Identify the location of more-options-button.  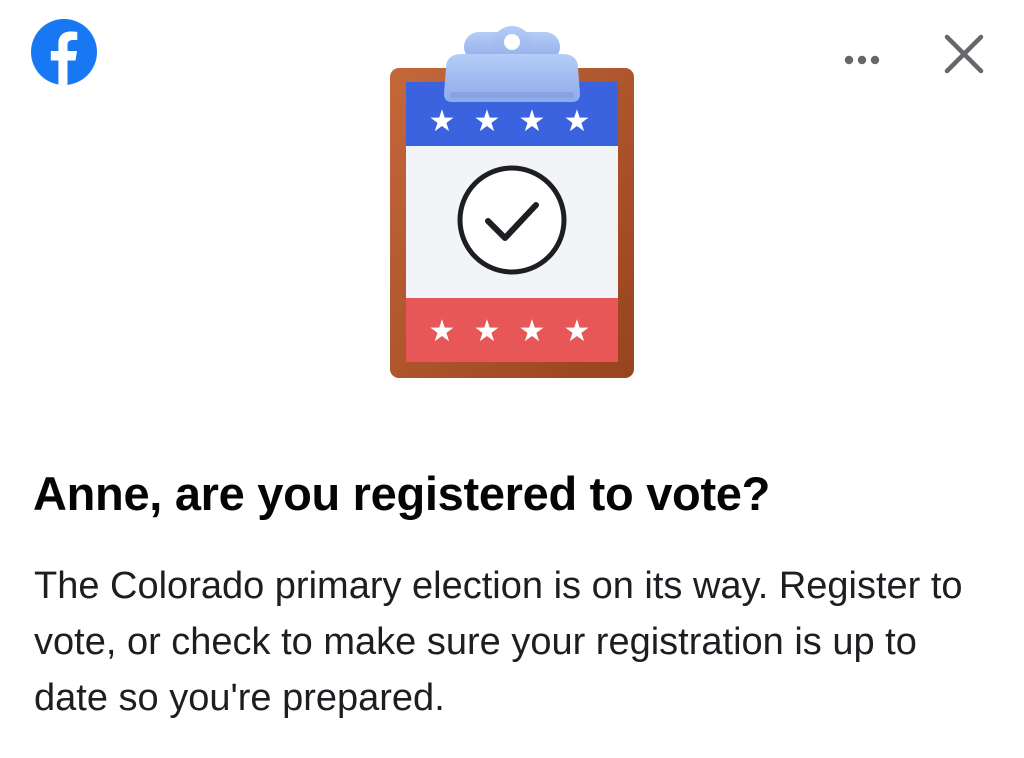
(862, 60).